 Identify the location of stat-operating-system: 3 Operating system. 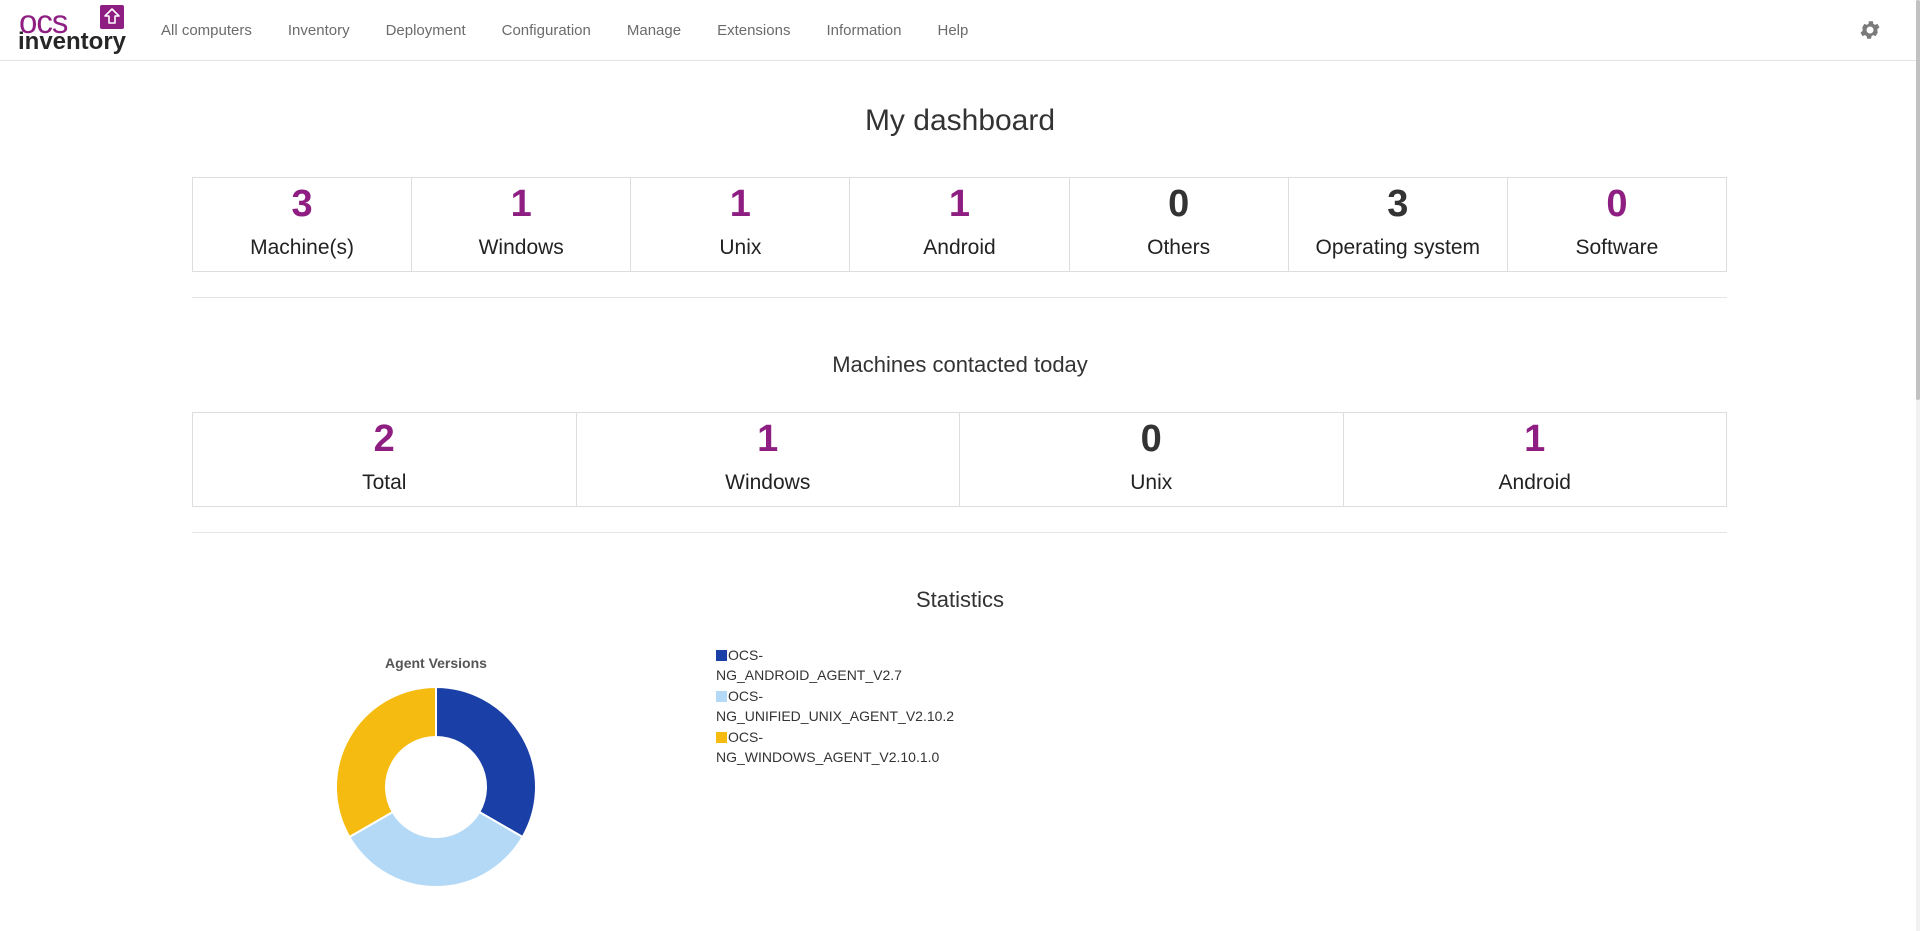
(1398, 224).